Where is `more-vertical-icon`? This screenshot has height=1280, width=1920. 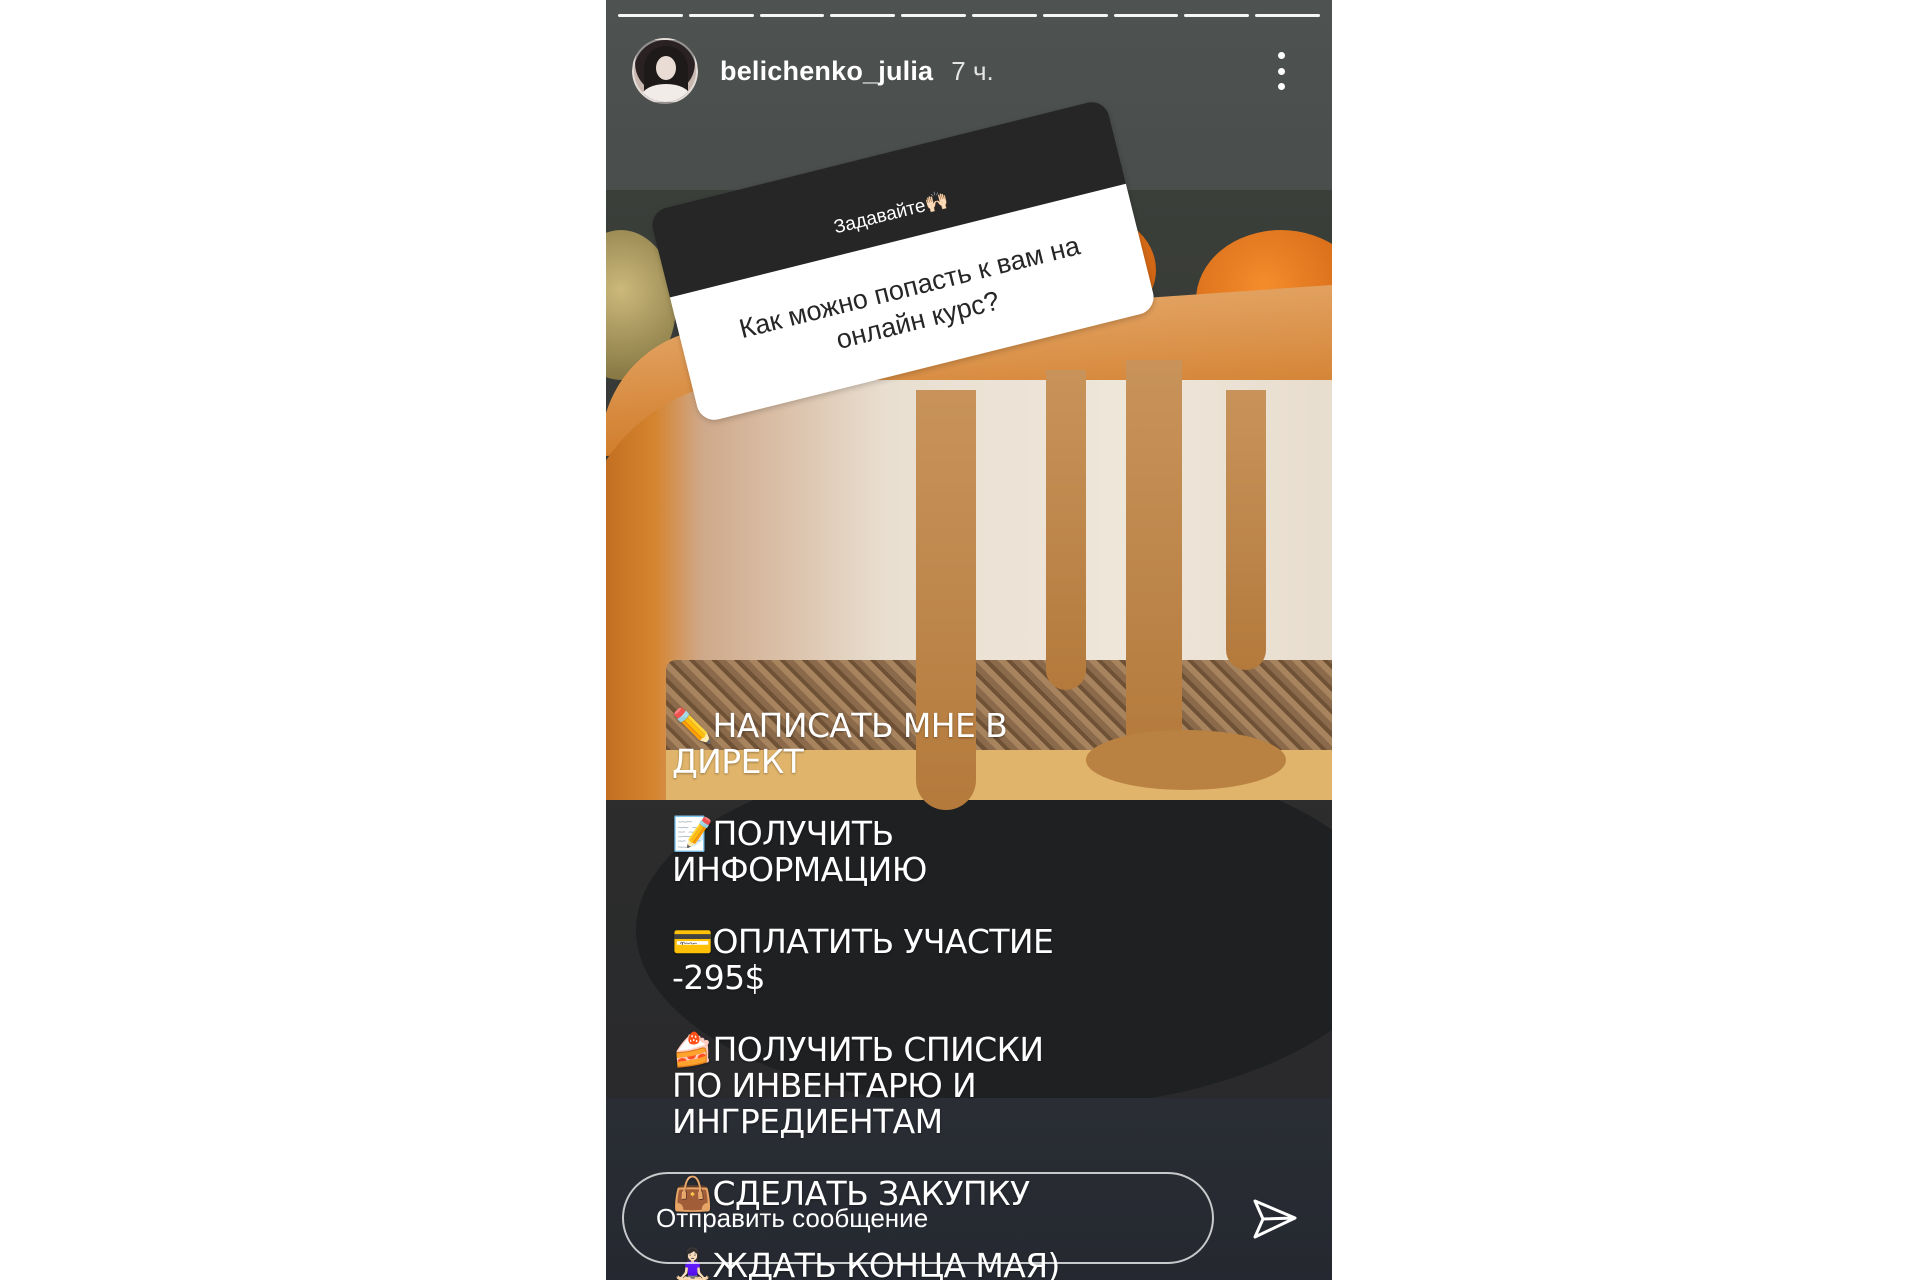 more-vertical-icon is located at coordinates (1281, 71).